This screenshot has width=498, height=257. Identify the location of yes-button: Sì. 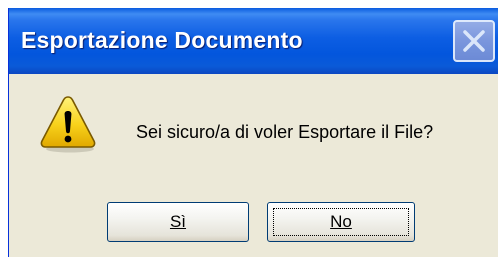
(178, 222).